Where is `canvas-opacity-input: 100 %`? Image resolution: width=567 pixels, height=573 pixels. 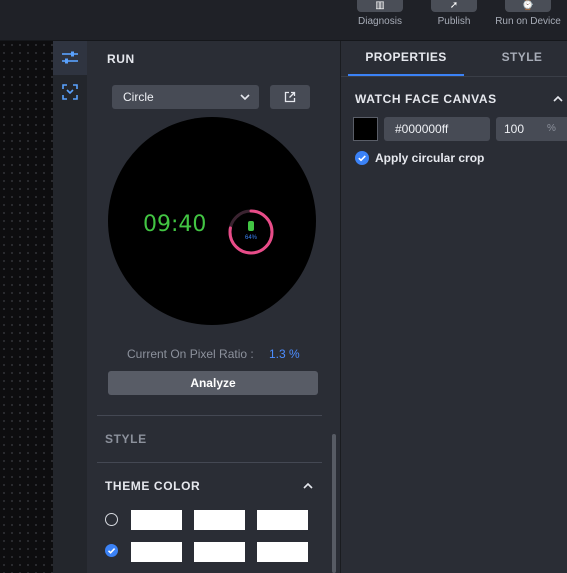 canvas-opacity-input: 100 % is located at coordinates (531, 129).